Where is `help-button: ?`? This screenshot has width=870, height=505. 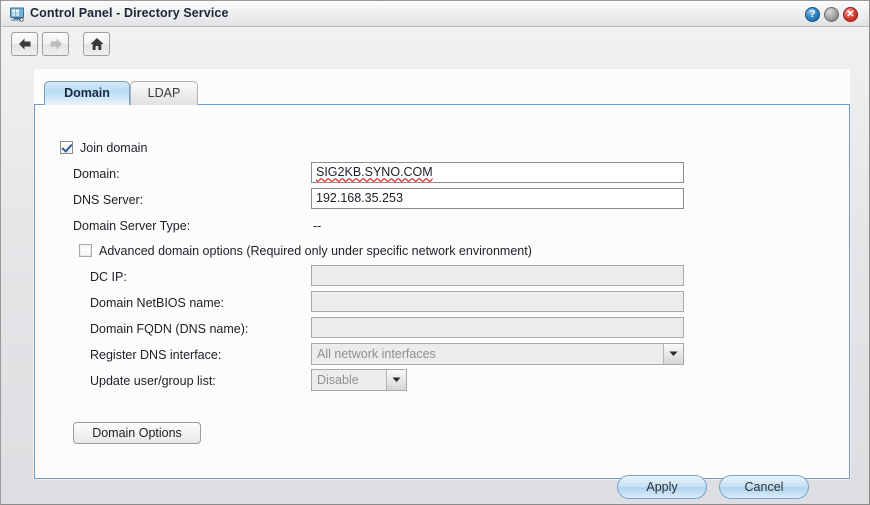 help-button: ? is located at coordinates (812, 14).